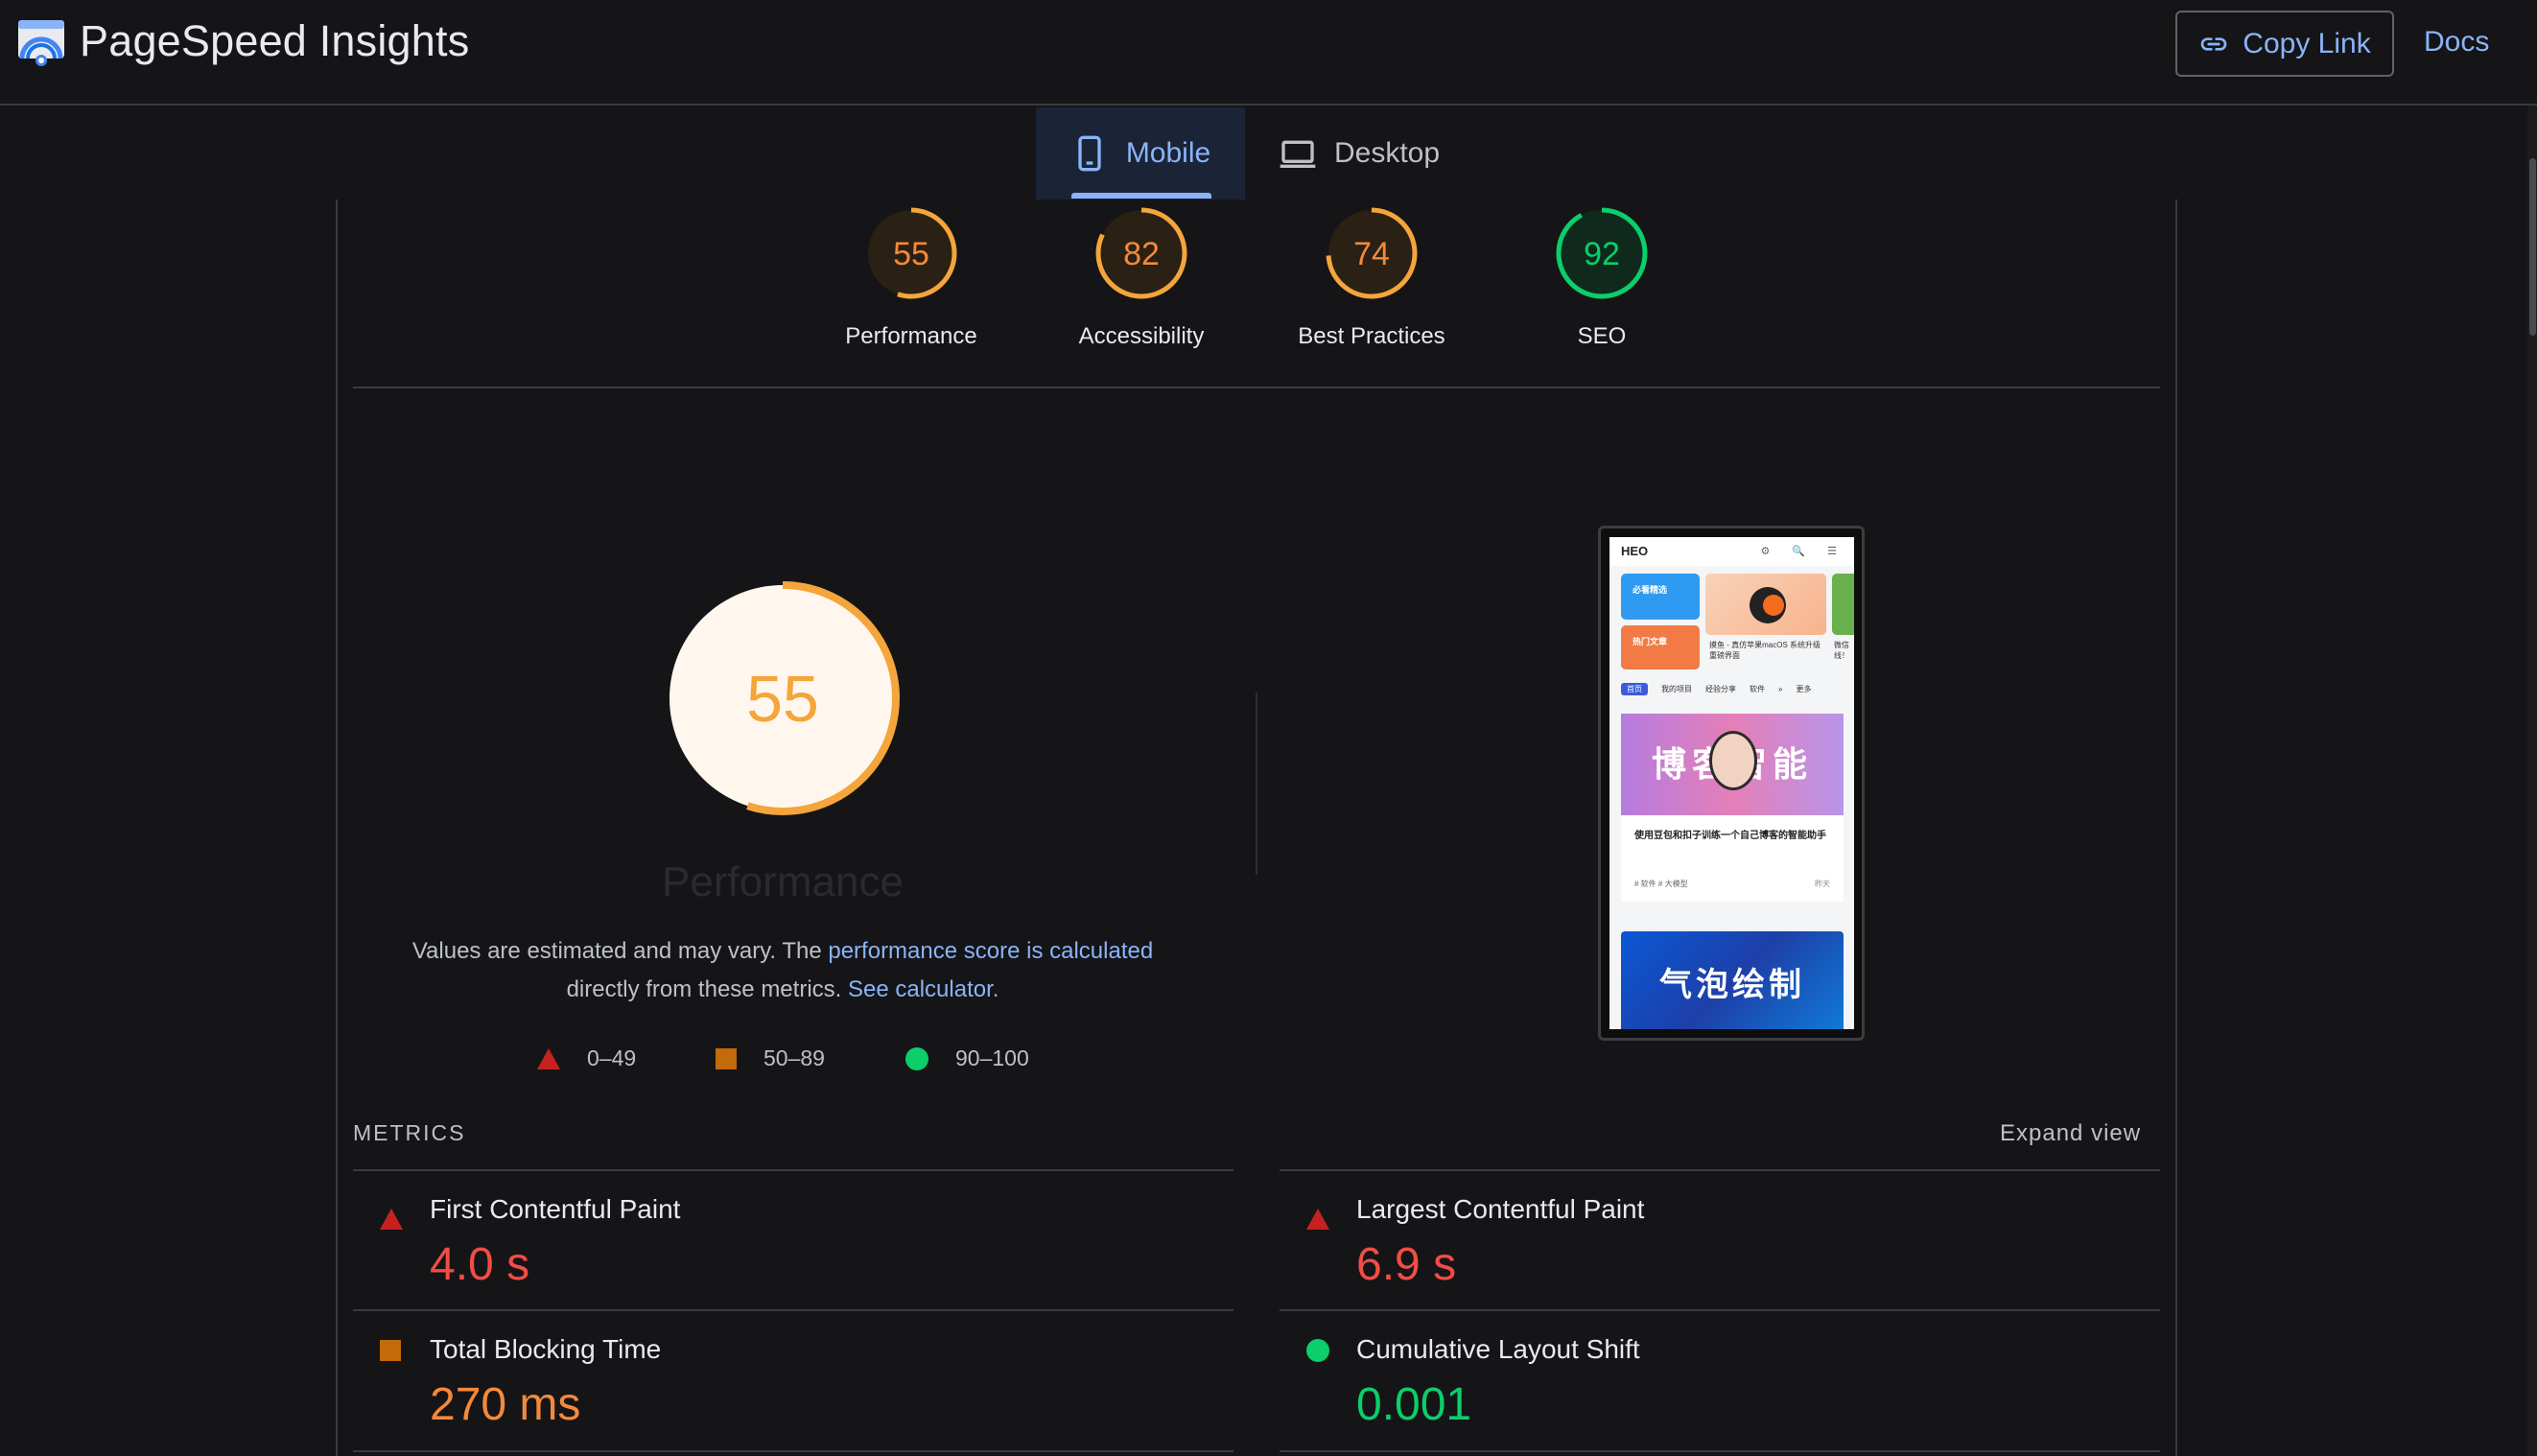  I want to click on pagespeed-logo-icon, so click(41, 43).